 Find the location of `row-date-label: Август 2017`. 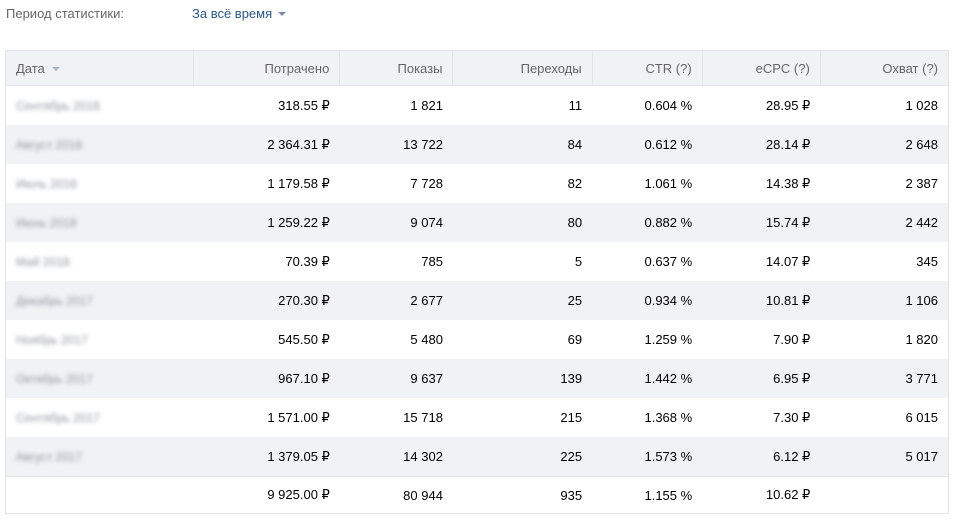

row-date-label: Август 2017 is located at coordinates (49, 457).